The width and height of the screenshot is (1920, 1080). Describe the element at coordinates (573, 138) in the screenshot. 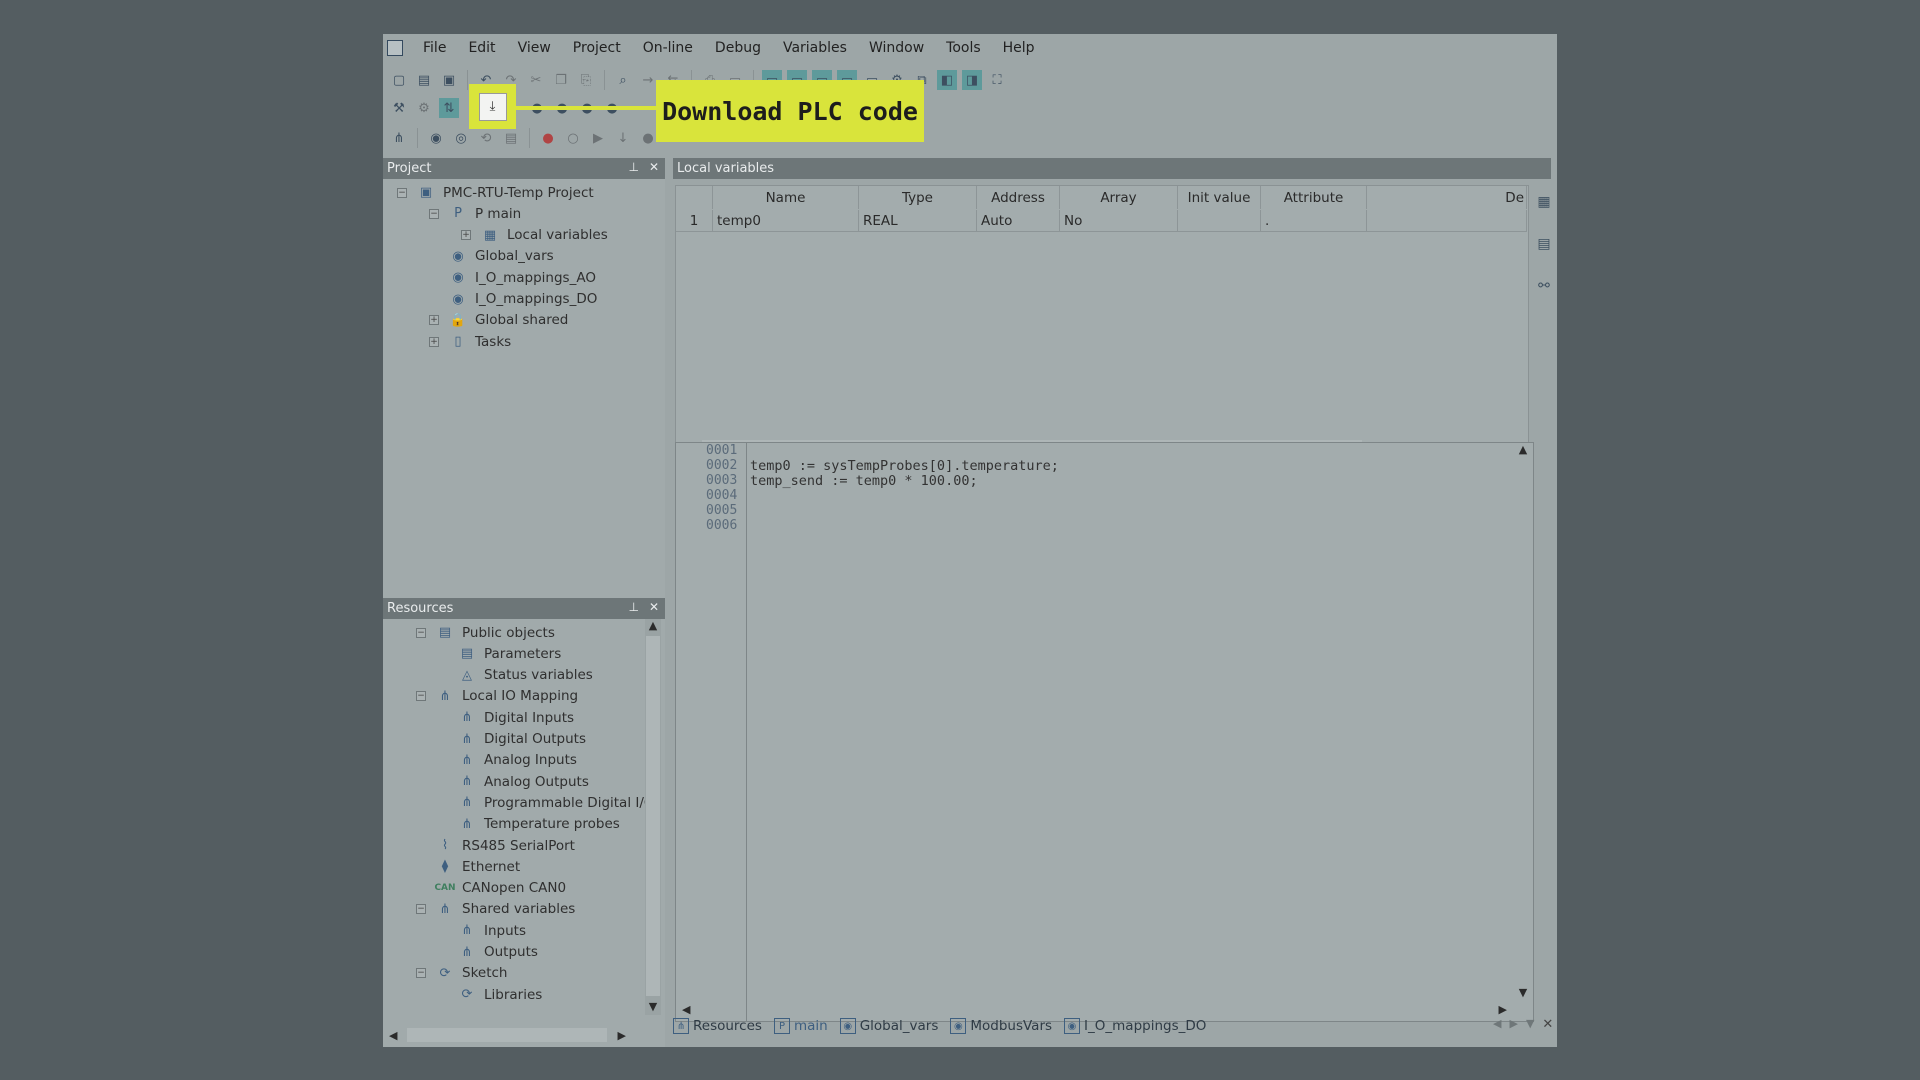

I see `pause-icon: ○` at that location.